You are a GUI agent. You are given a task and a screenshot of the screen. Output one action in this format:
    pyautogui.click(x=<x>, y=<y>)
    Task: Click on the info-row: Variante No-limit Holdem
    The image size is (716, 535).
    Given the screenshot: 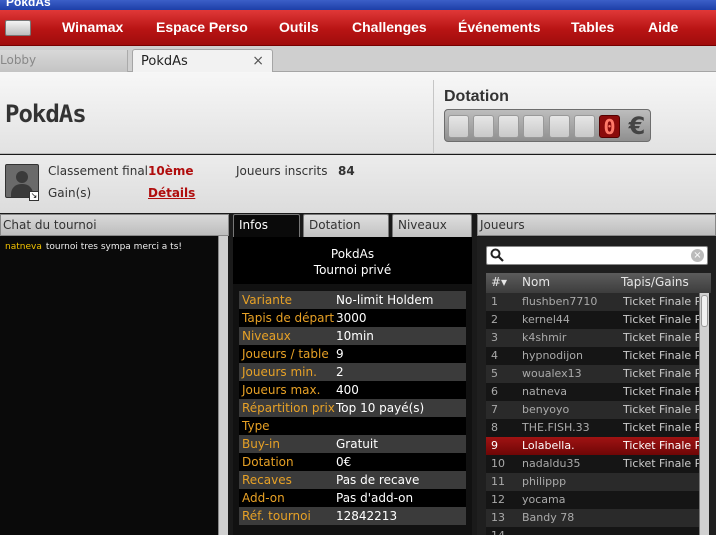 What is the action you would take?
    pyautogui.click(x=352, y=300)
    